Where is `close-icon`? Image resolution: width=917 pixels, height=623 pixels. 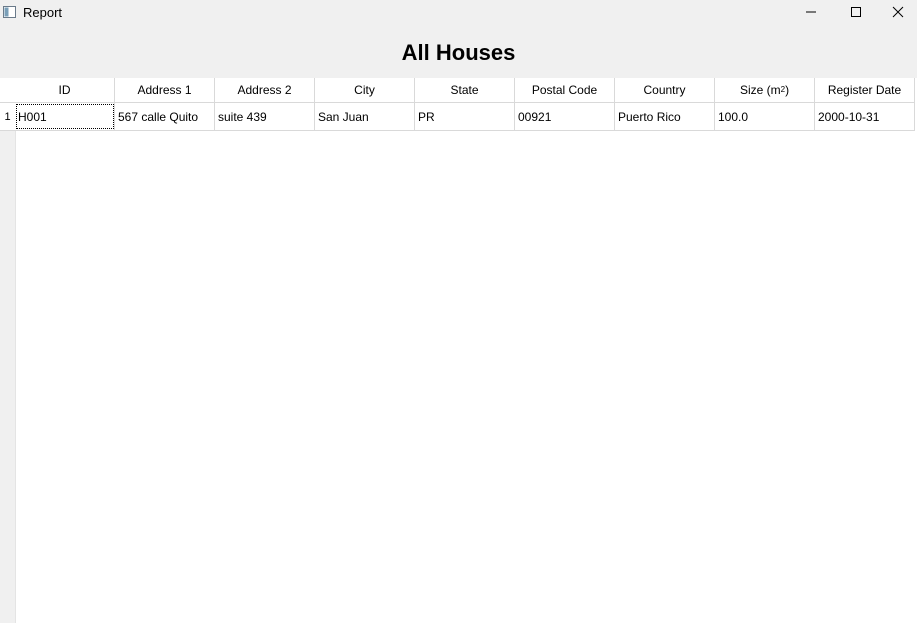 close-icon is located at coordinates (898, 13).